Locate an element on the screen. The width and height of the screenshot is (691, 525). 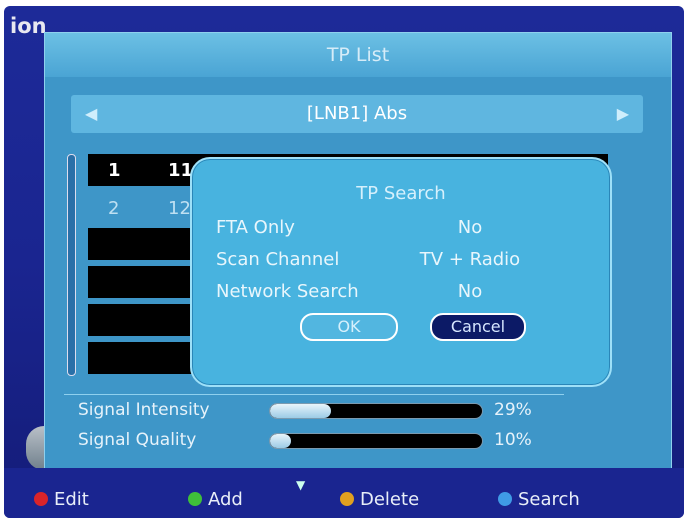
green-key-icon is located at coordinates (195, 499).